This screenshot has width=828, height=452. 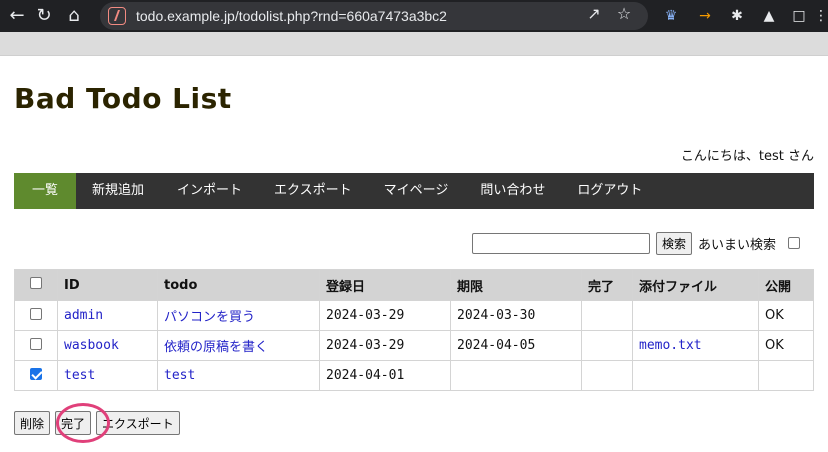 I want to click on select-all-cell, so click(x=36, y=285).